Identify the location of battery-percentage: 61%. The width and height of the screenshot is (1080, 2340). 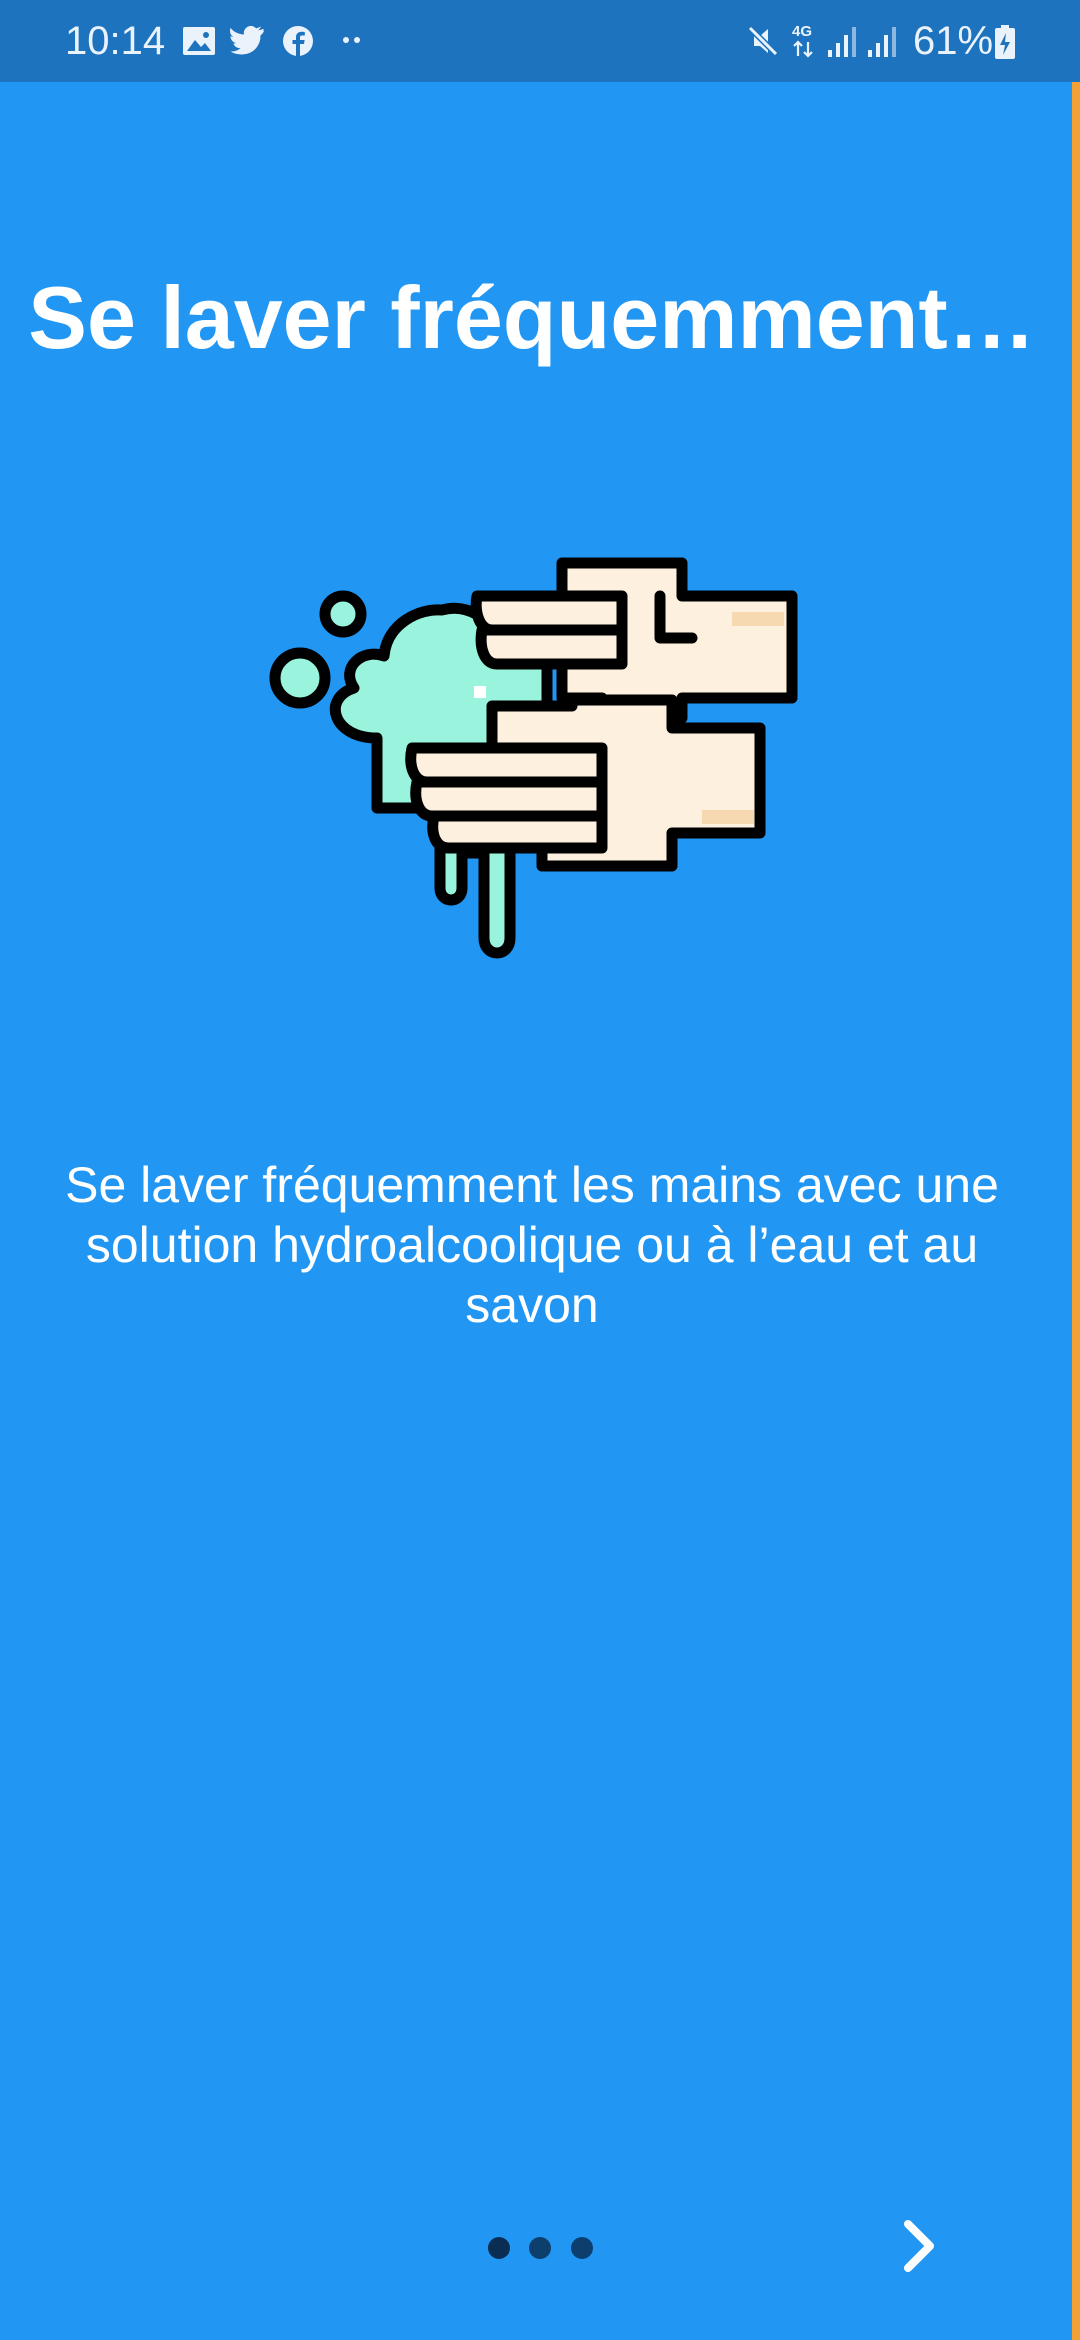
(953, 41).